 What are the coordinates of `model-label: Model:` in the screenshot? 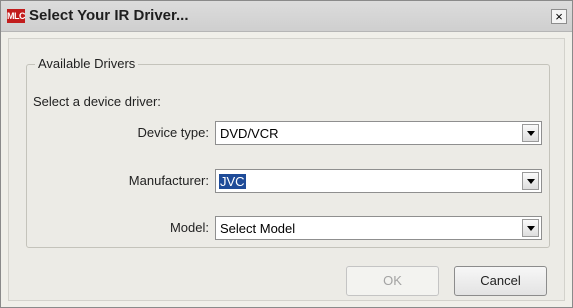 It's located at (189, 227).